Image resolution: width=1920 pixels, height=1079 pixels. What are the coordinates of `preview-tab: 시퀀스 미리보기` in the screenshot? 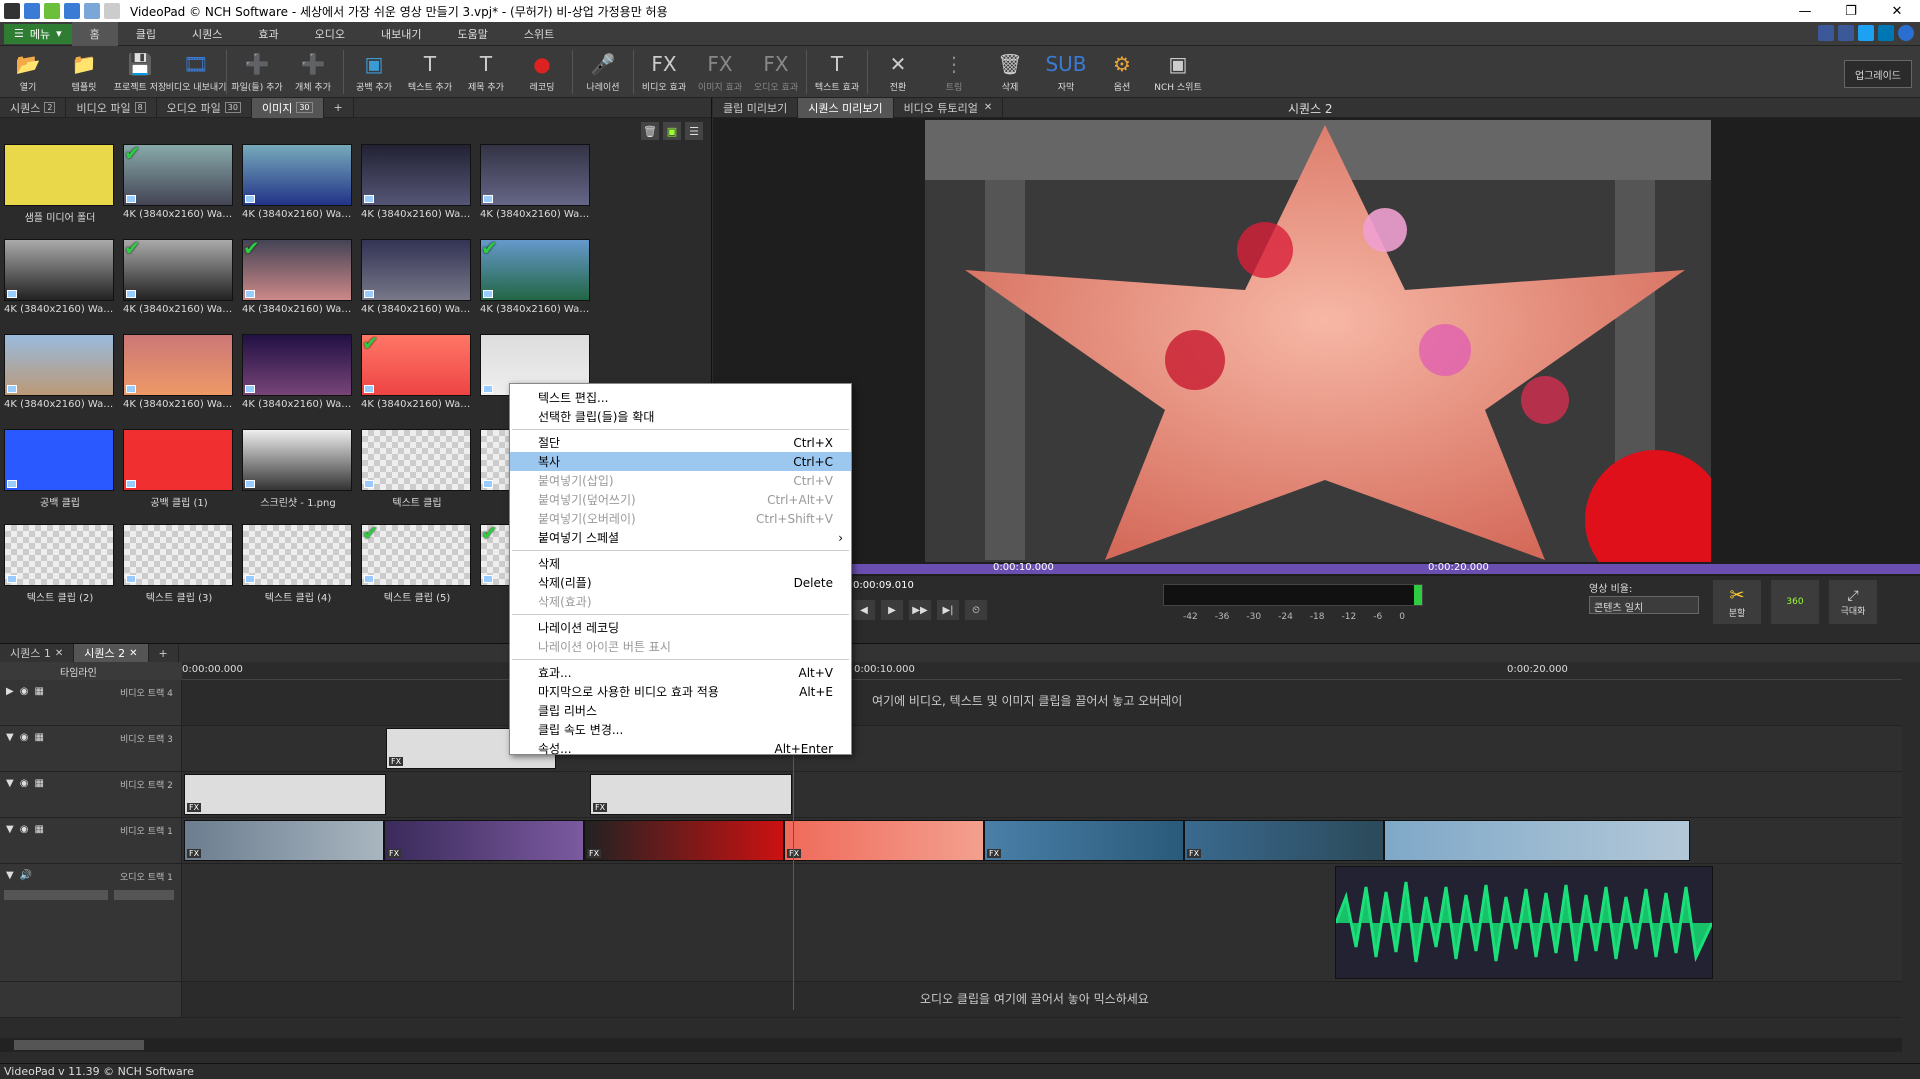 It's located at (846, 107).